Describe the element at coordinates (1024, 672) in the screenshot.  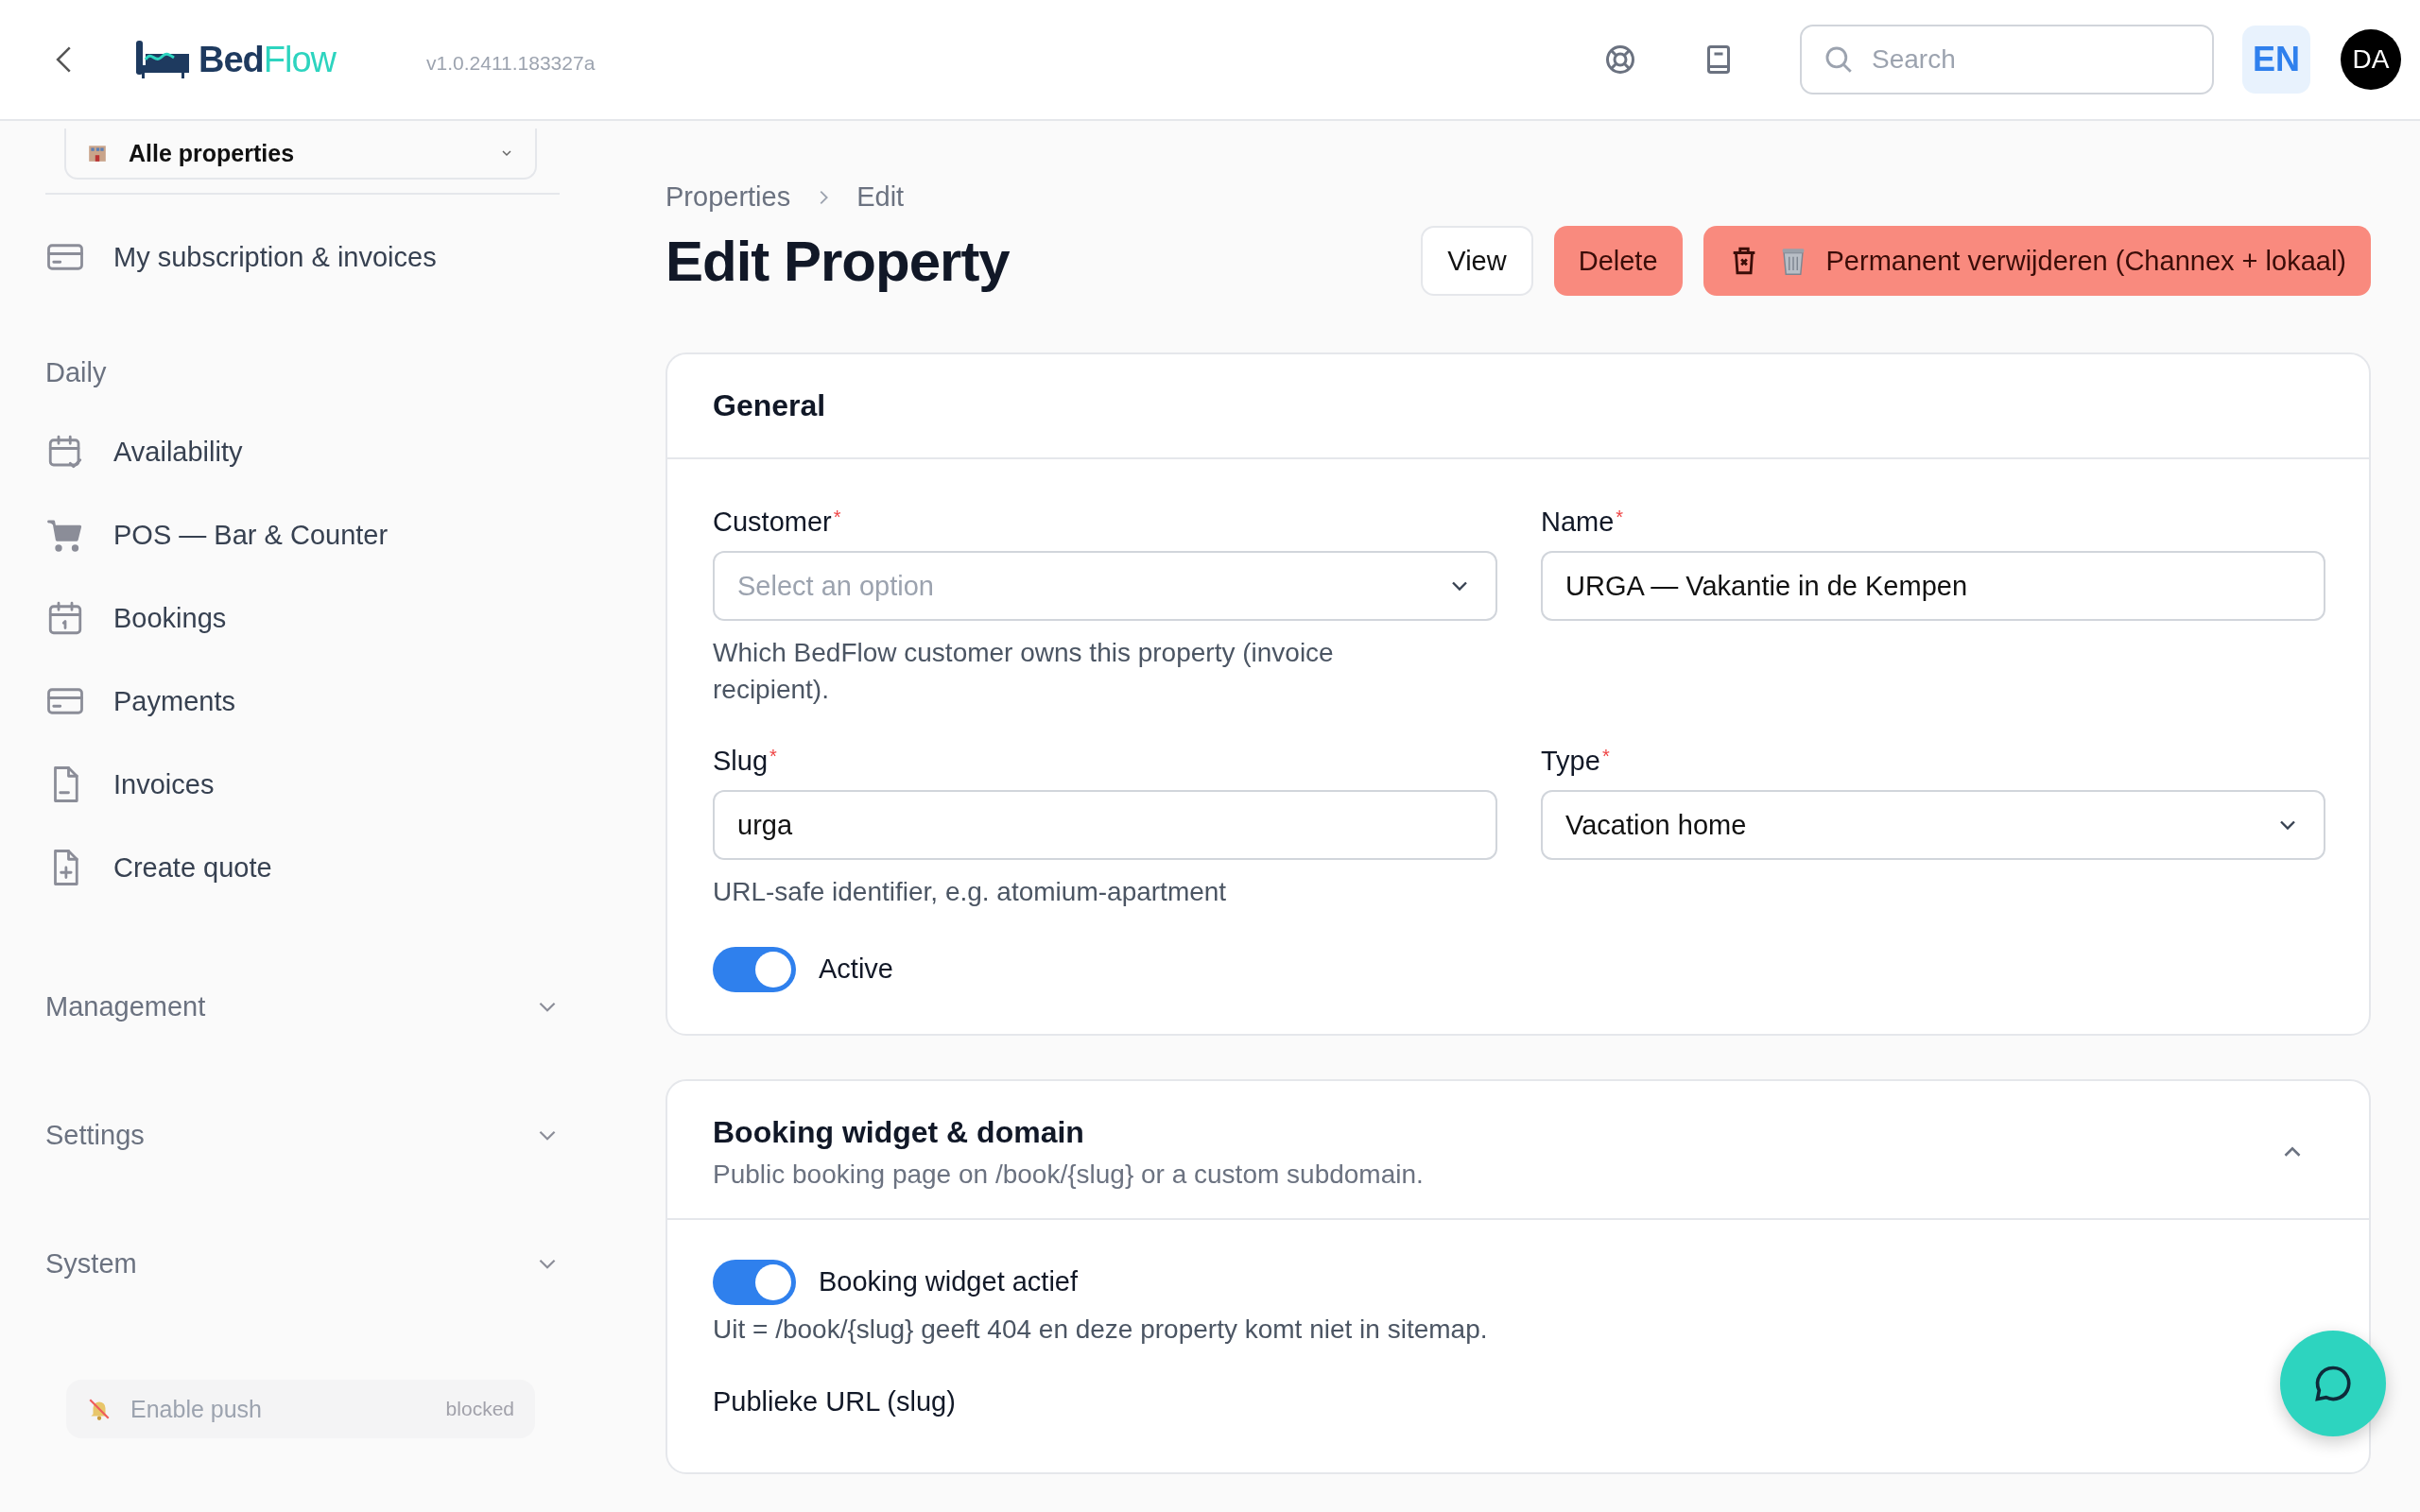
I see `help-text: Which BedFlow customer owns this property (invoice recipient).` at that location.